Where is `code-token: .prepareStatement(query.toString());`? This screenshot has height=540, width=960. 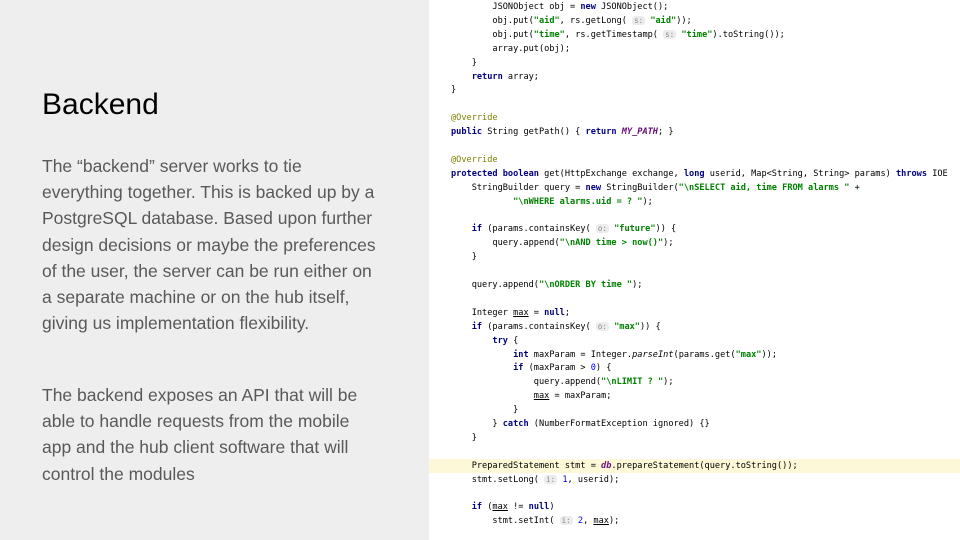 code-token: .prepareStatement(query.toString()); is located at coordinates (704, 465).